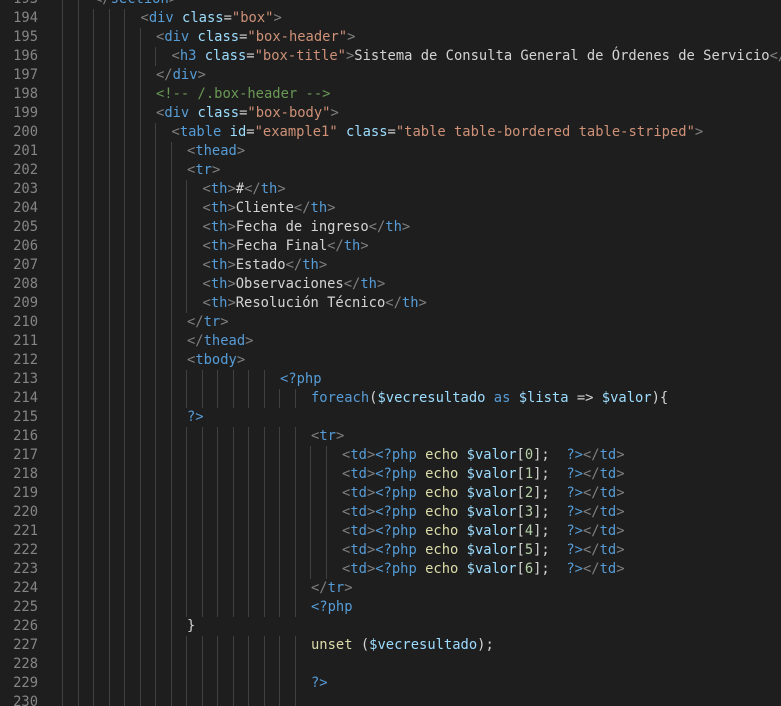 This screenshot has width=781, height=706. What do you see at coordinates (421, 246) in the screenshot?
I see `code-line: <th>Fecha Final</th>` at bounding box center [421, 246].